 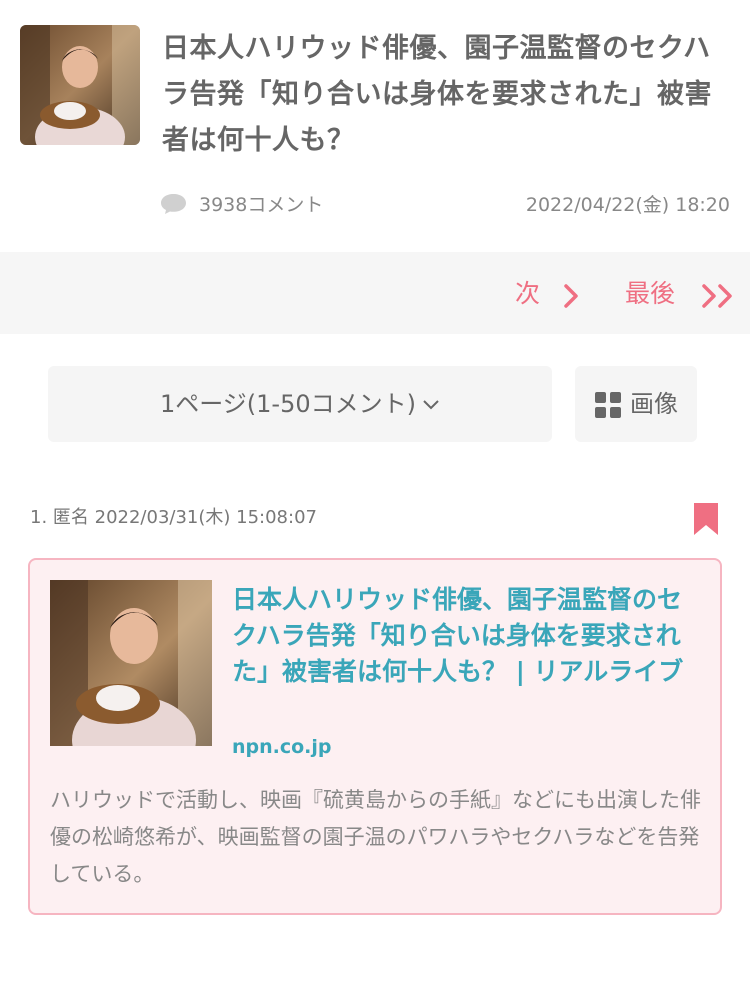 What do you see at coordinates (80, 85) in the screenshot?
I see `article-thumbnail` at bounding box center [80, 85].